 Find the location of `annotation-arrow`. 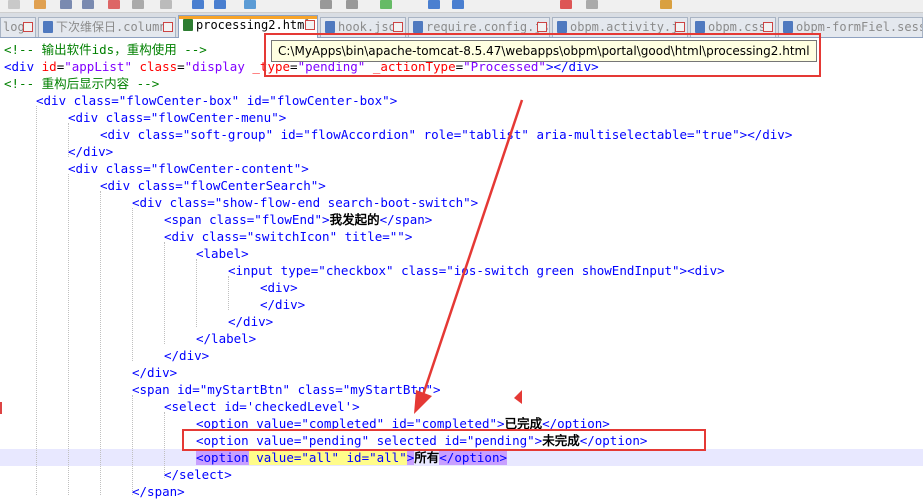

annotation-arrow is located at coordinates (469, 256).